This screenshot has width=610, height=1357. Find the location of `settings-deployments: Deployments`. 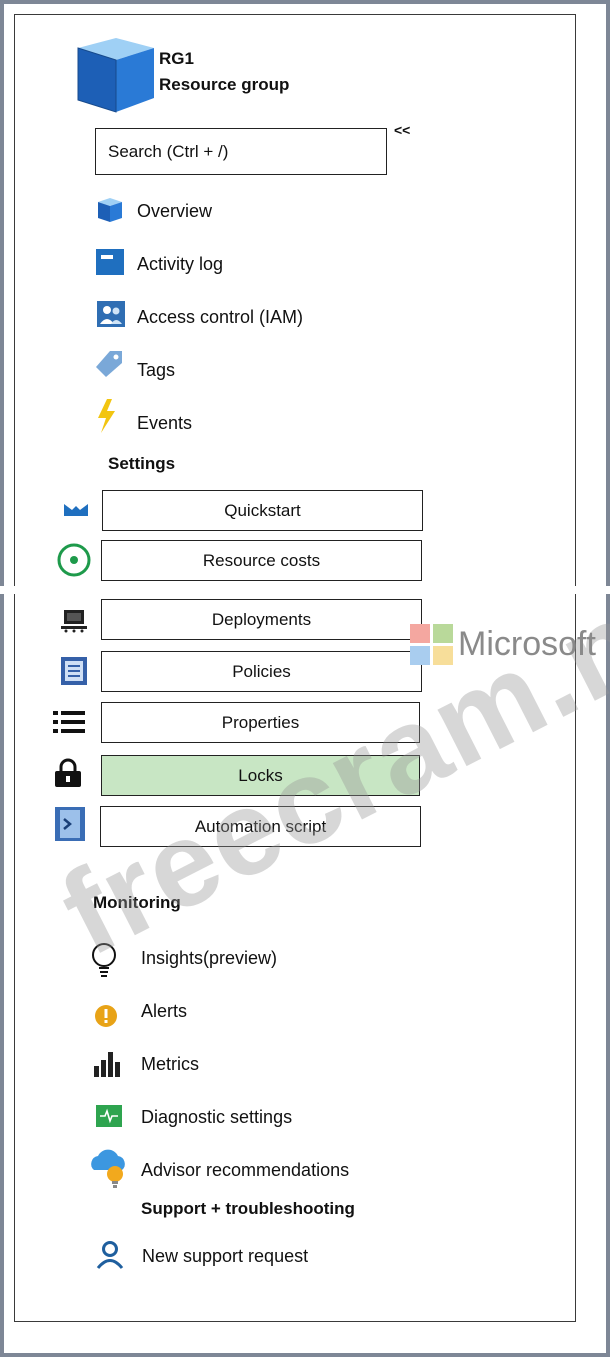

settings-deployments: Deployments is located at coordinates (261, 619).